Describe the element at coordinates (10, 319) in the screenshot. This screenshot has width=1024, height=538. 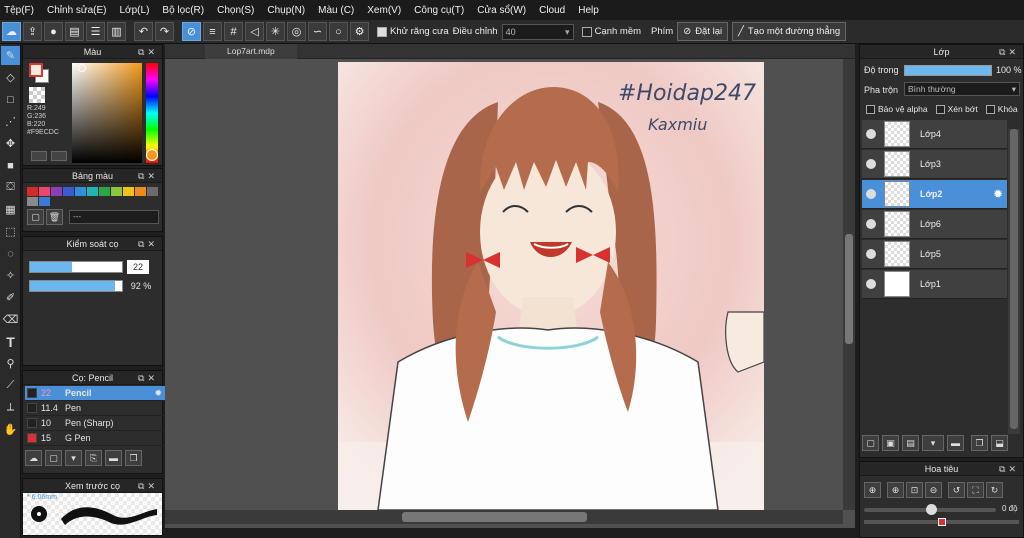
I see `select-eraser-icon: ⌫` at that location.